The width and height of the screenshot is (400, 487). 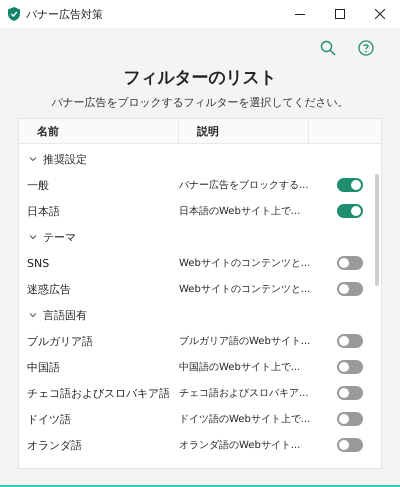 I want to click on column-header: 説明, so click(x=244, y=131).